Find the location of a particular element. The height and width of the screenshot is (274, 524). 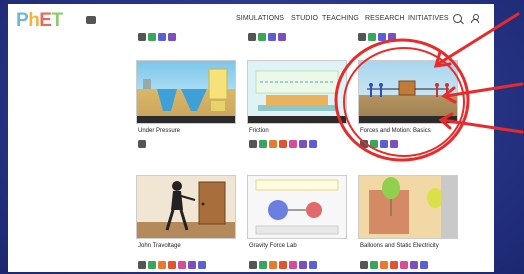

platform-badge is located at coordinates (142, 144).